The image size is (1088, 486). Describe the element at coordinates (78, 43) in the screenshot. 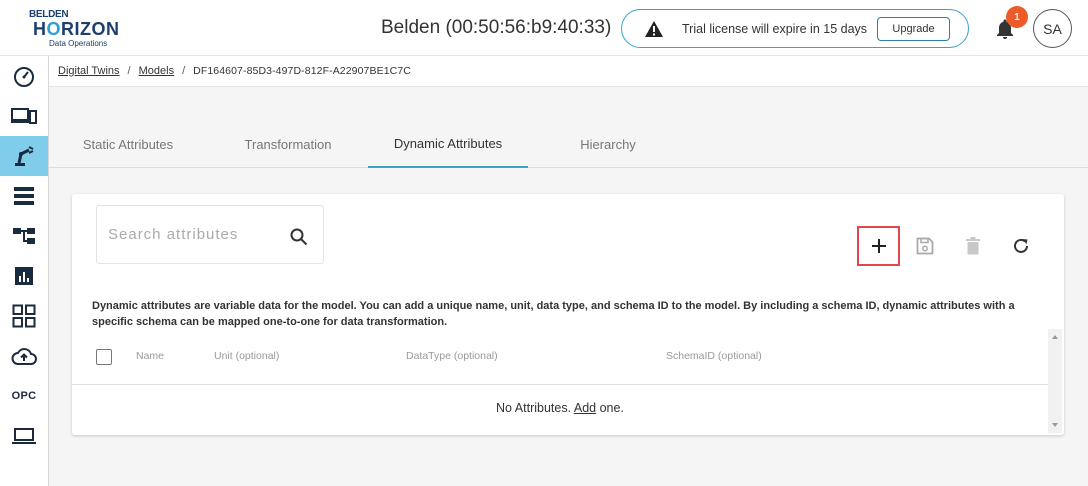

I see `logo-line3: Data Operations` at that location.